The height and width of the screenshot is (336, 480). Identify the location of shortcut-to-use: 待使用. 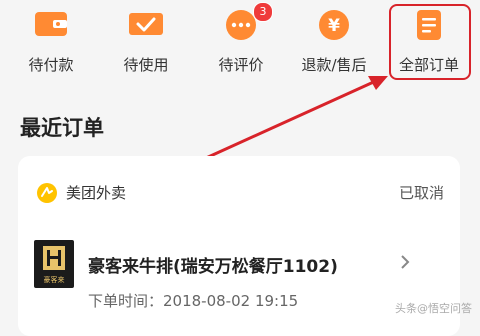
(146, 45).